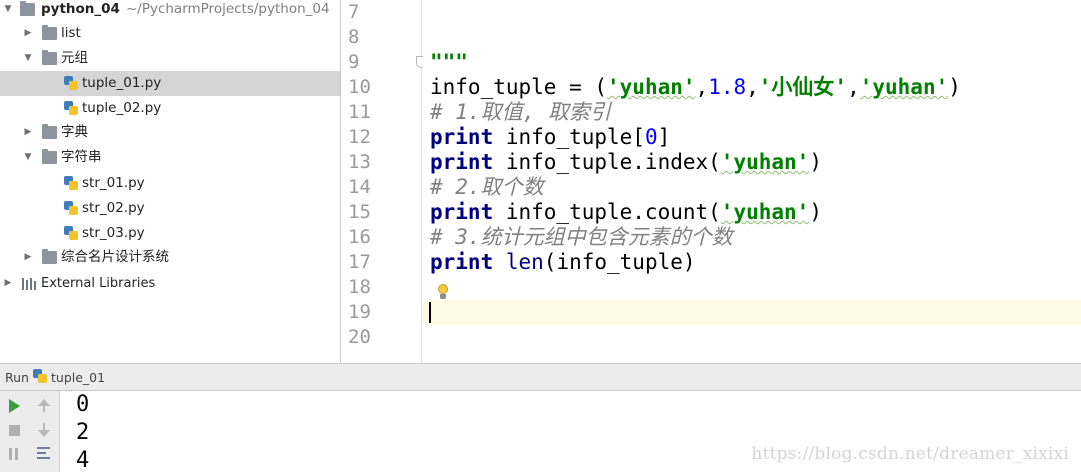 This screenshot has height=472, width=1081. What do you see at coordinates (170, 132) in the screenshot?
I see `tree-folder-dict: ▶ 字典` at bounding box center [170, 132].